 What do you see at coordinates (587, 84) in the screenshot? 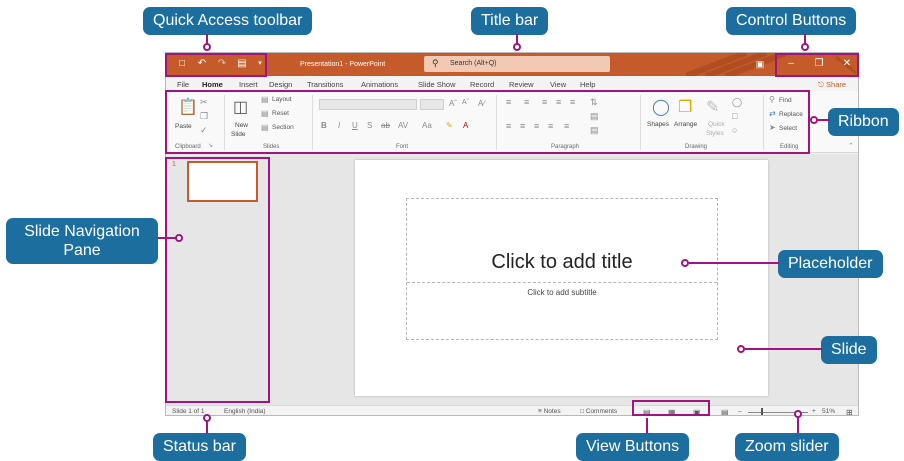
I see `tab-help: Help` at bounding box center [587, 84].